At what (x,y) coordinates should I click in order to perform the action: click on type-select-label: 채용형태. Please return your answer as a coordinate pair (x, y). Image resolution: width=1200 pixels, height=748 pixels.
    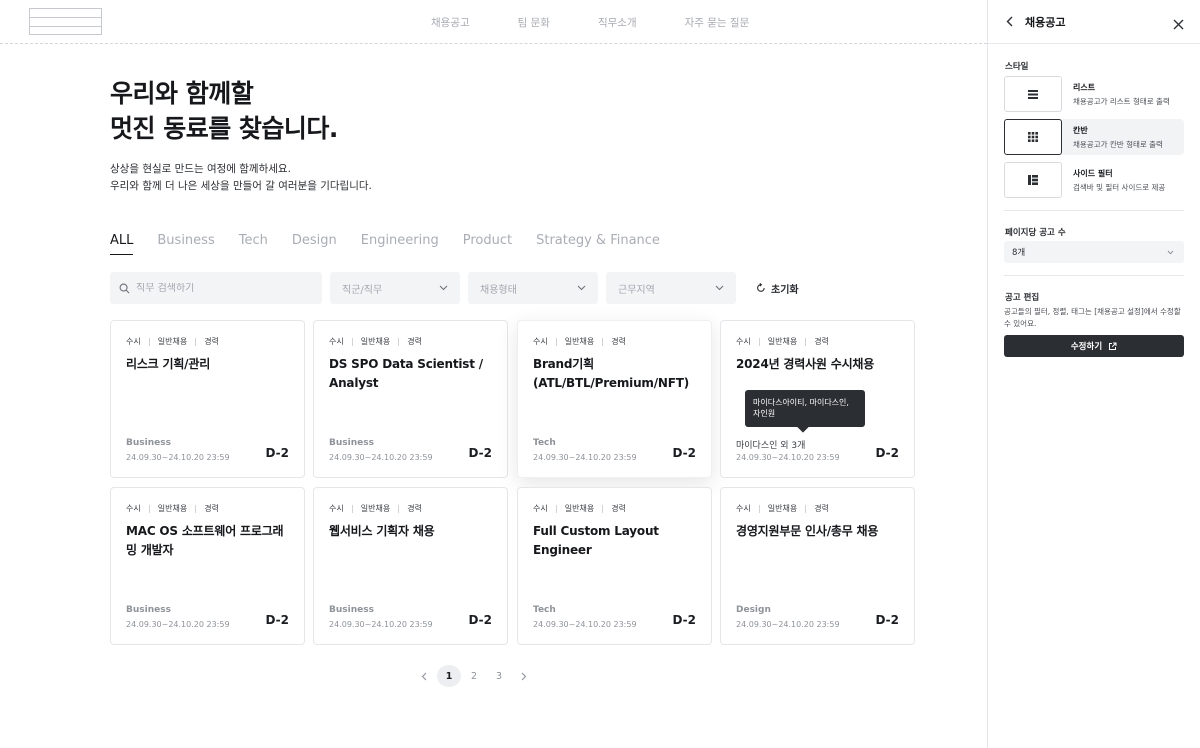
    Looking at the image, I should click on (498, 290).